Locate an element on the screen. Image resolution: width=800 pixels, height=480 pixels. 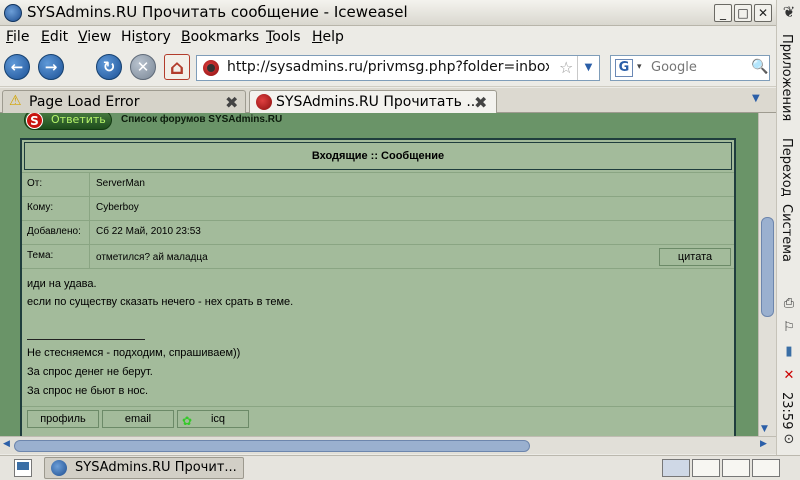
horizontal-scrollbar: ◀ ▶ is located at coordinates (388, 445).